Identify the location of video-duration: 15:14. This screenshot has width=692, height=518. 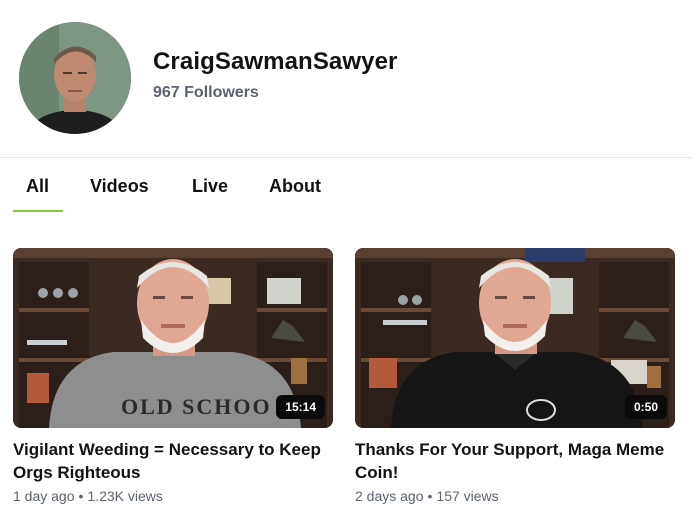
(300, 407).